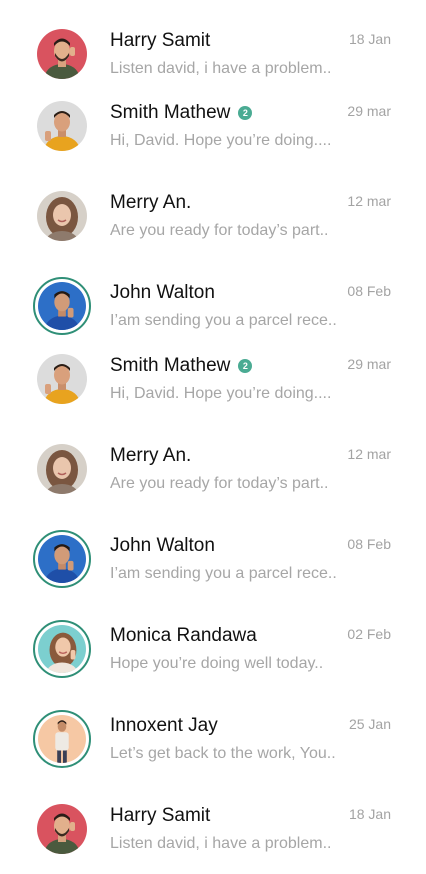 This screenshot has height=874, width=426. I want to click on message-date: 02 Feb, so click(369, 634).